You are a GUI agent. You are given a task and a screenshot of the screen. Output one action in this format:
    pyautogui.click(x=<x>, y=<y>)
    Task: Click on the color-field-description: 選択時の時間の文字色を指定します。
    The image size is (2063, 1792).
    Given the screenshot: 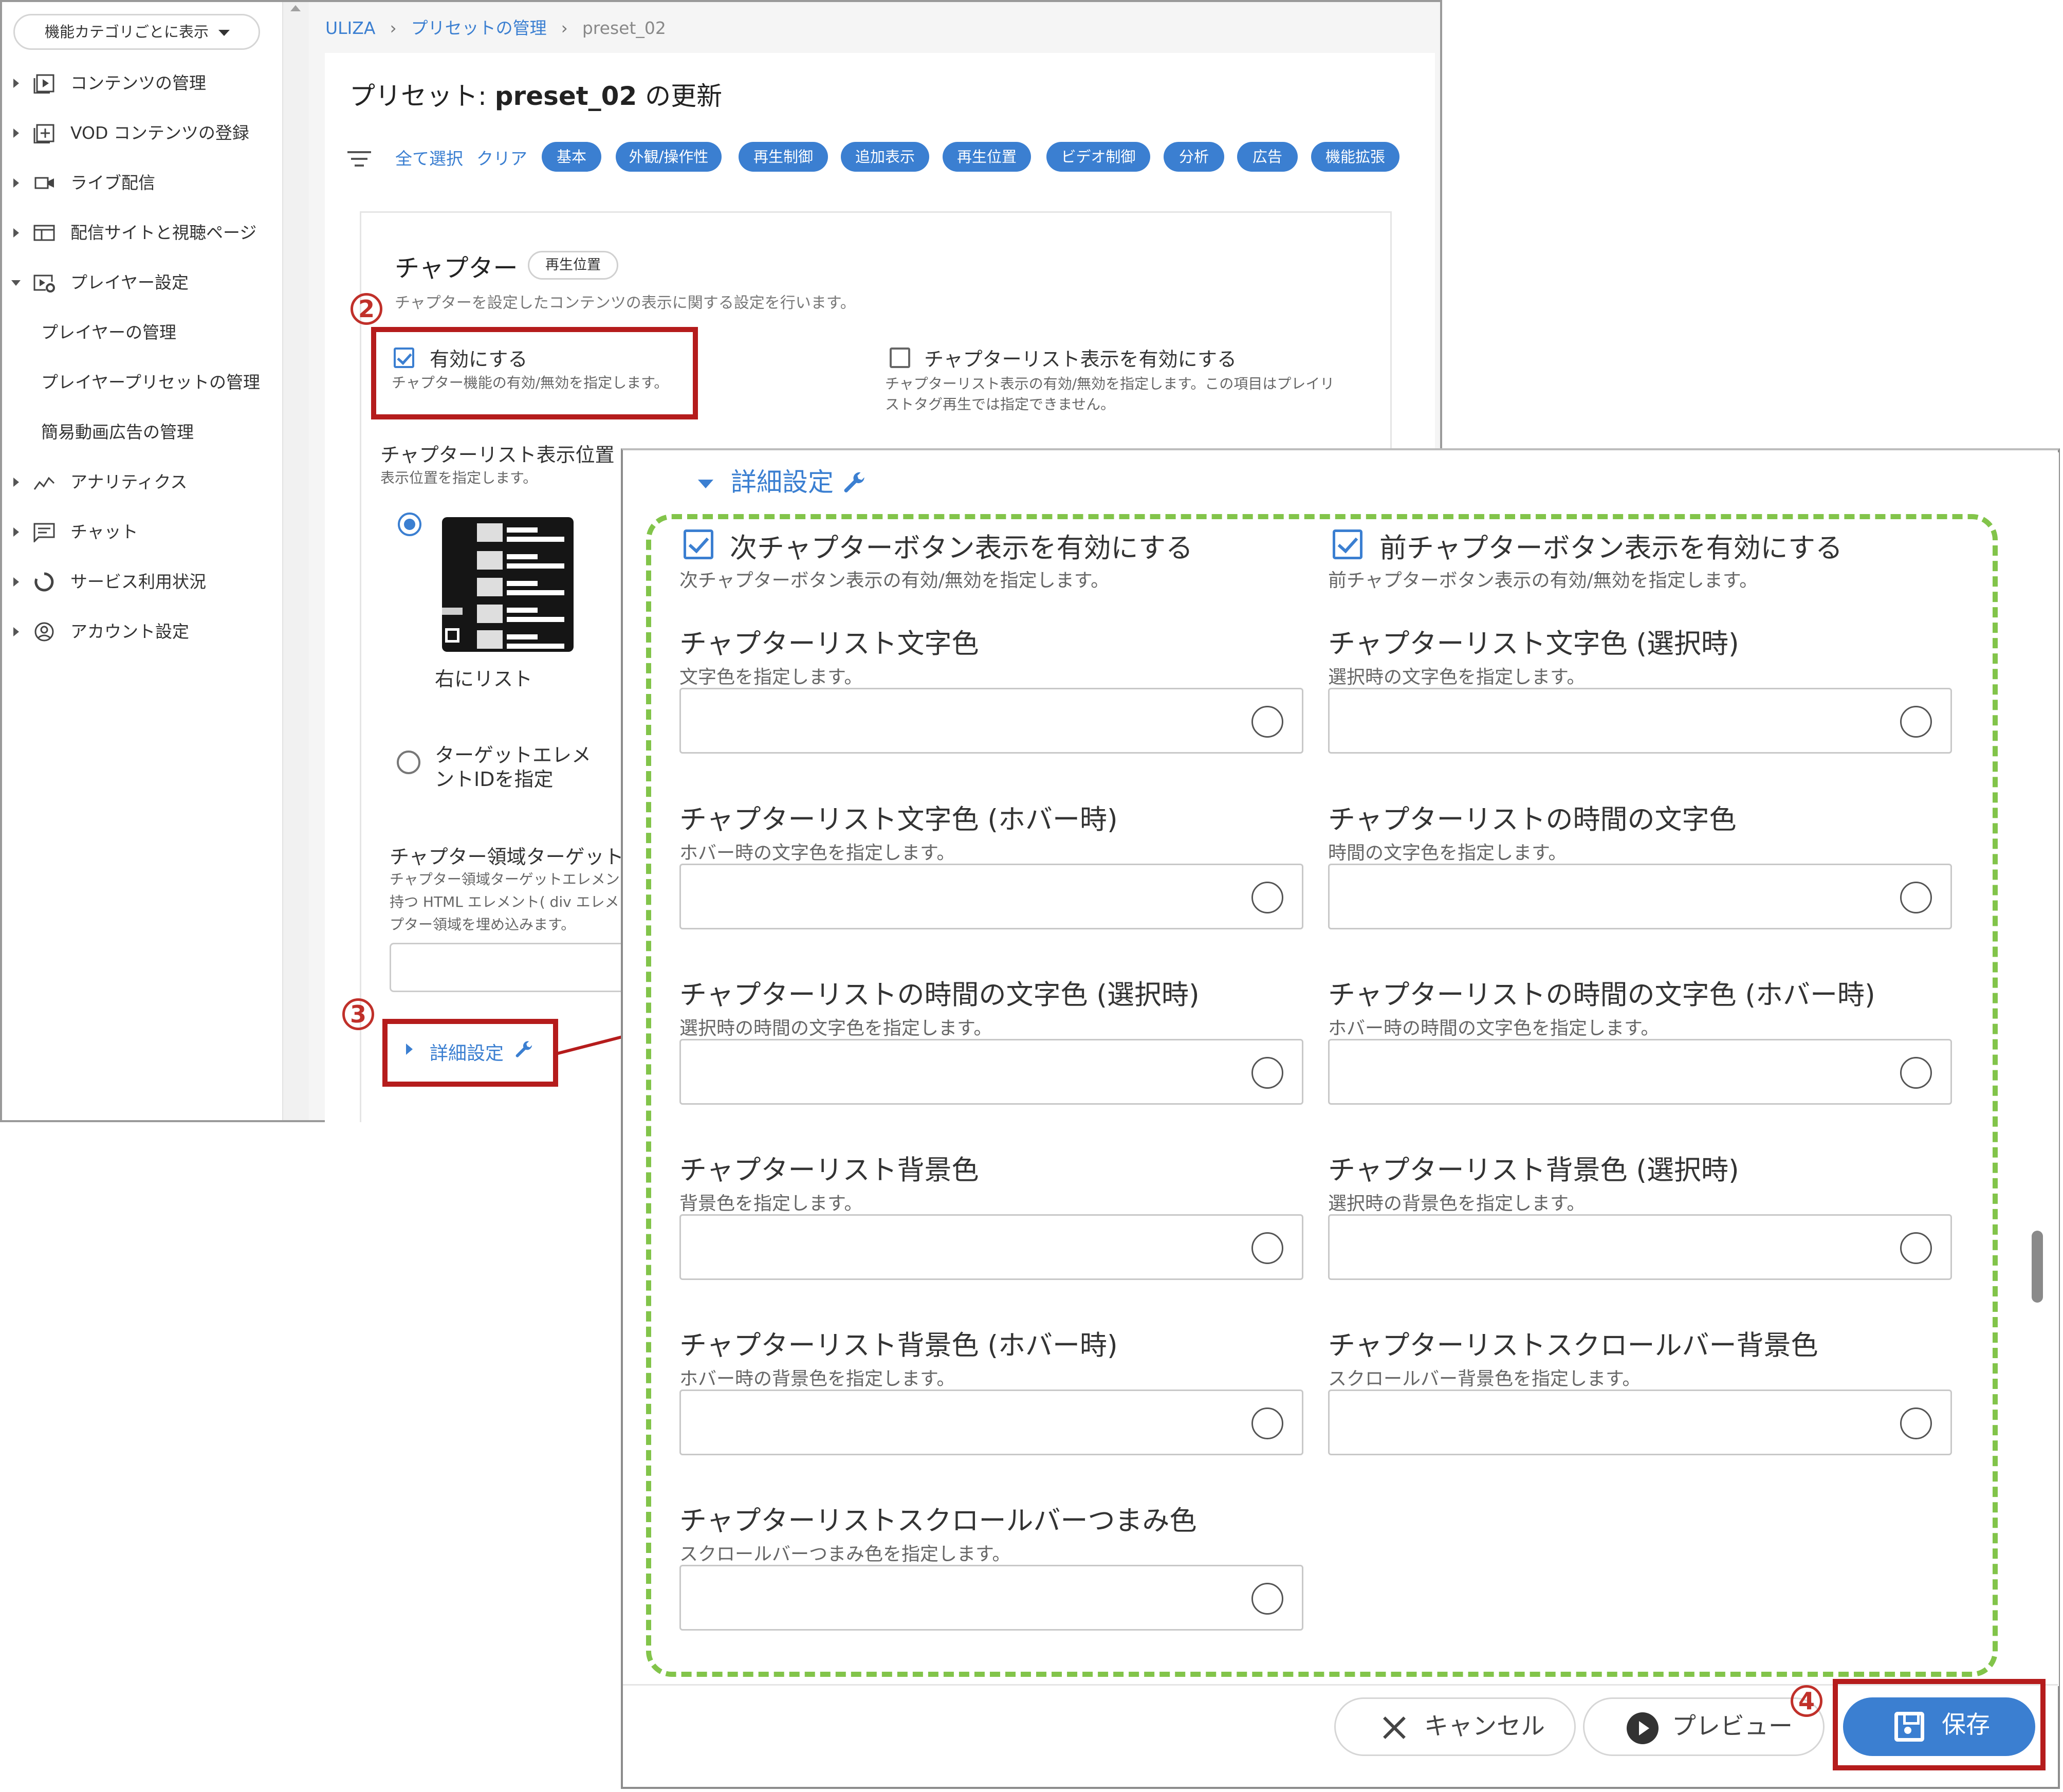 What is the action you would take?
    pyautogui.click(x=835, y=1028)
    